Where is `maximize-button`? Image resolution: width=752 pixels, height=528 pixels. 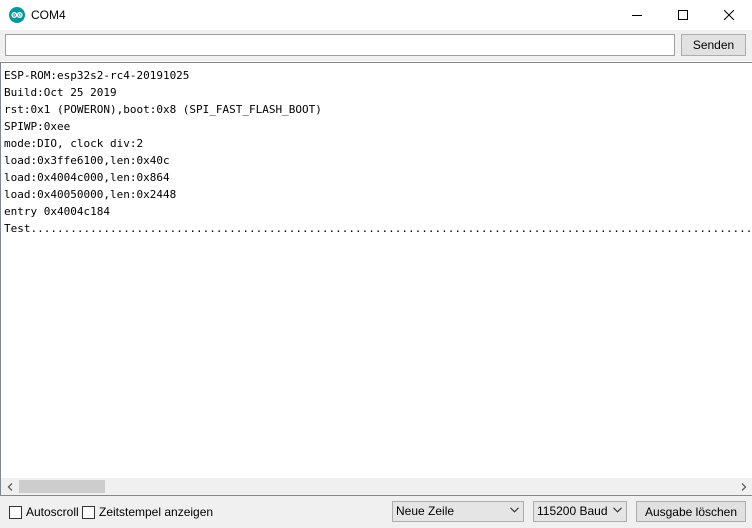
maximize-button is located at coordinates (683, 15).